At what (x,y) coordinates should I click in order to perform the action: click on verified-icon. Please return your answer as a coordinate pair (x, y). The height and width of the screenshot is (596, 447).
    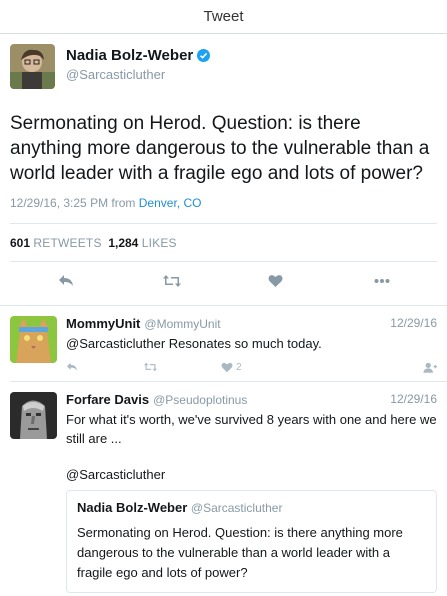
    Looking at the image, I should click on (204, 55).